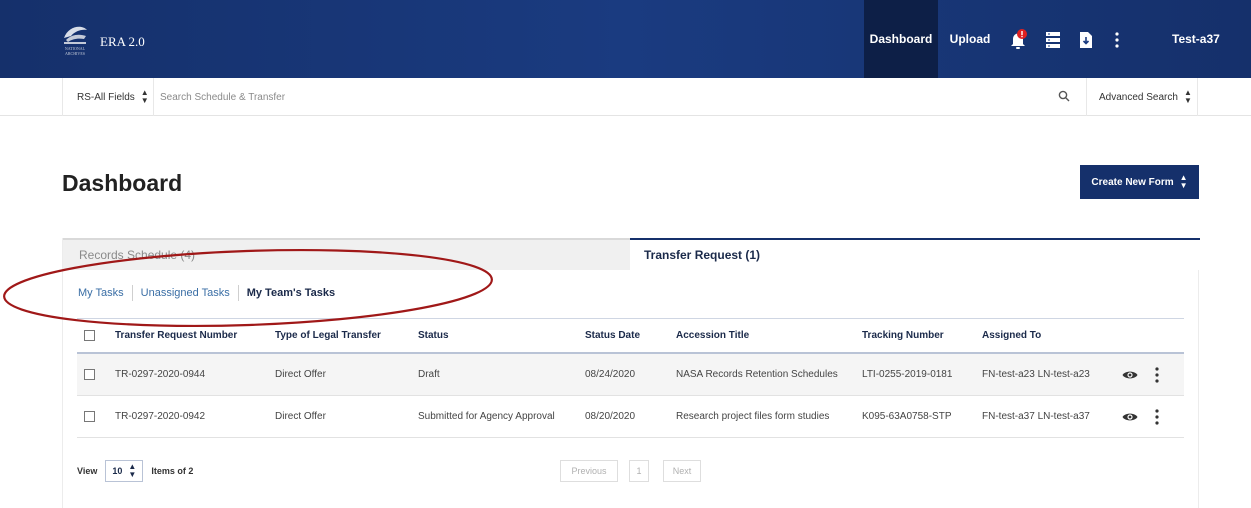  Describe the element at coordinates (682, 471) in the screenshot. I see `next-page-button: Next` at that location.